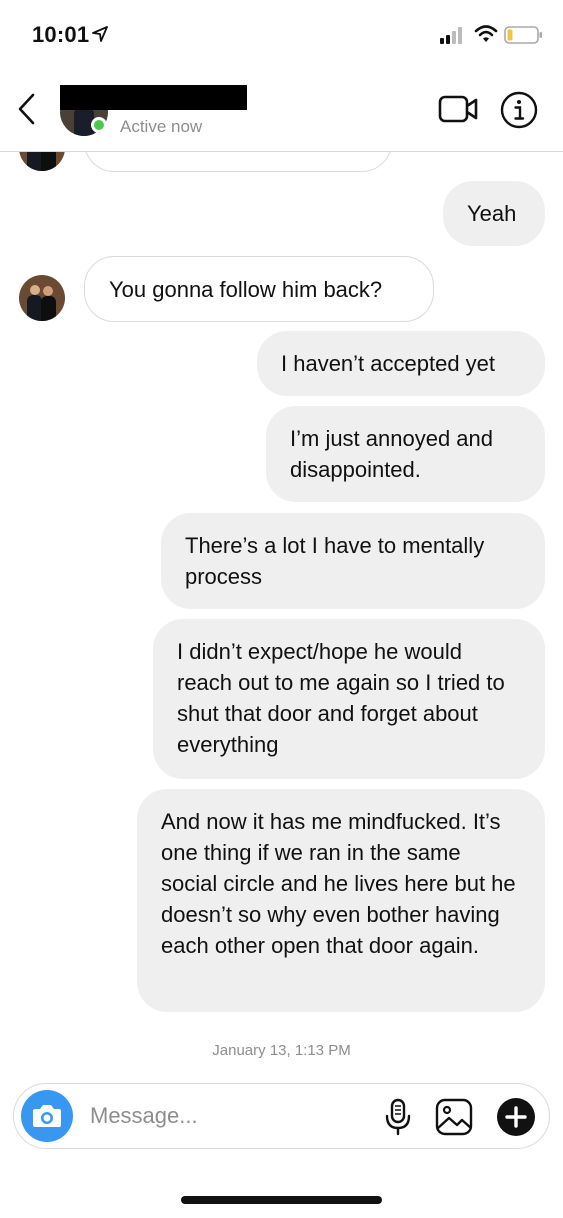 The image size is (563, 1218). What do you see at coordinates (281, 110) in the screenshot?
I see `chat-header: Active now` at bounding box center [281, 110].